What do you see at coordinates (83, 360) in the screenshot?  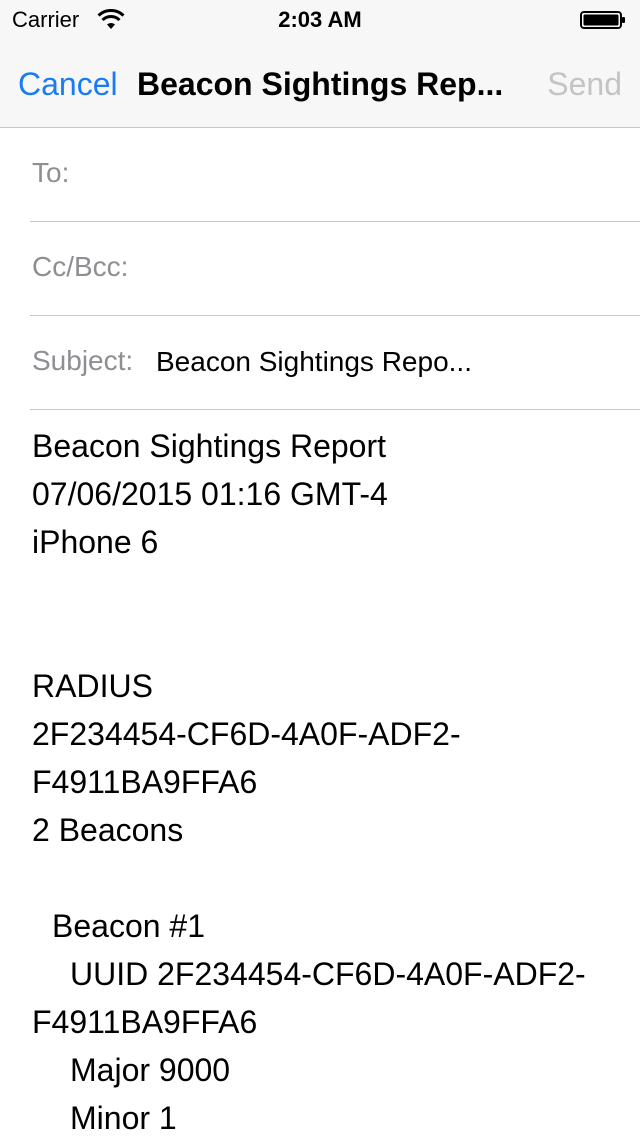 I see `subject-label: Subject:` at bounding box center [83, 360].